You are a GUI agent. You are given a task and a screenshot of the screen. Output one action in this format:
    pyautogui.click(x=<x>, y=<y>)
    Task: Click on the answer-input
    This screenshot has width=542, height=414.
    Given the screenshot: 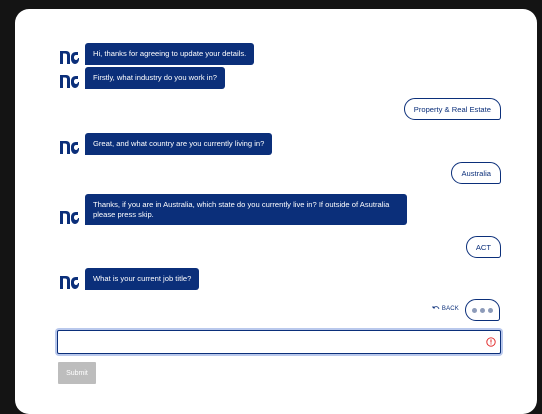 What is the action you would take?
    pyautogui.click(x=274, y=343)
    